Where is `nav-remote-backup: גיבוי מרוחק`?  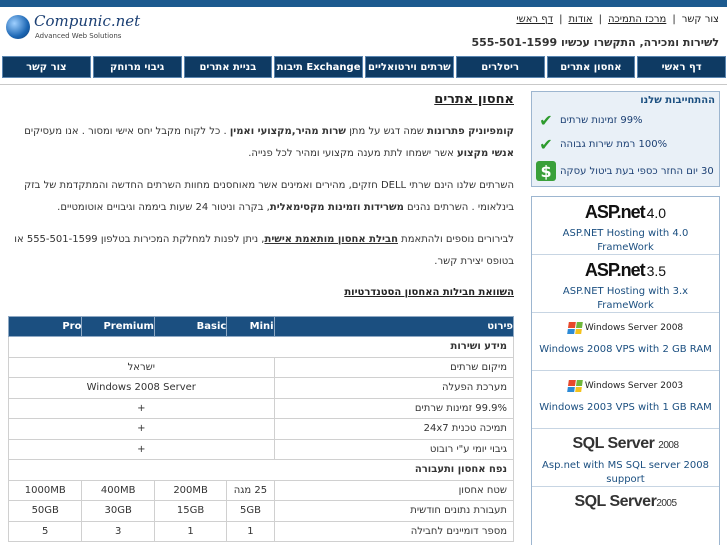 nav-remote-backup: גיבוי מרוחק is located at coordinates (137, 67).